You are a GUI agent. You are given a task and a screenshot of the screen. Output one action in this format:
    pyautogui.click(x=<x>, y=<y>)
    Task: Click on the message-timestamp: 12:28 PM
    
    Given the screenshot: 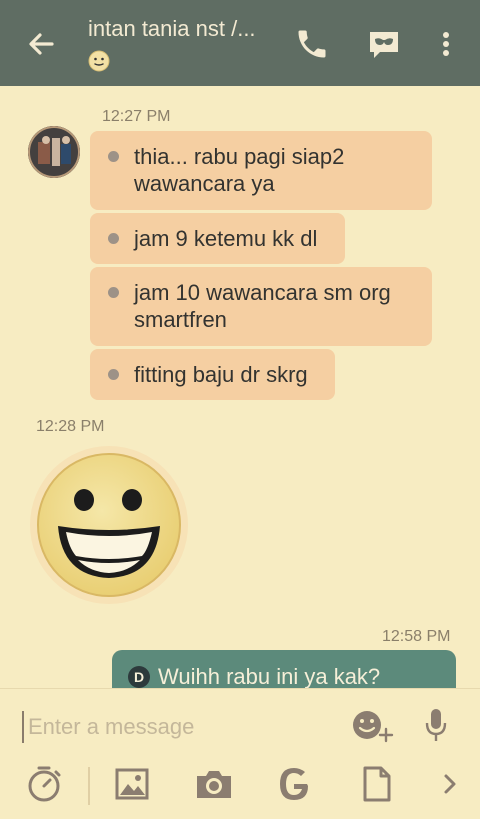 What is the action you would take?
    pyautogui.click(x=70, y=426)
    